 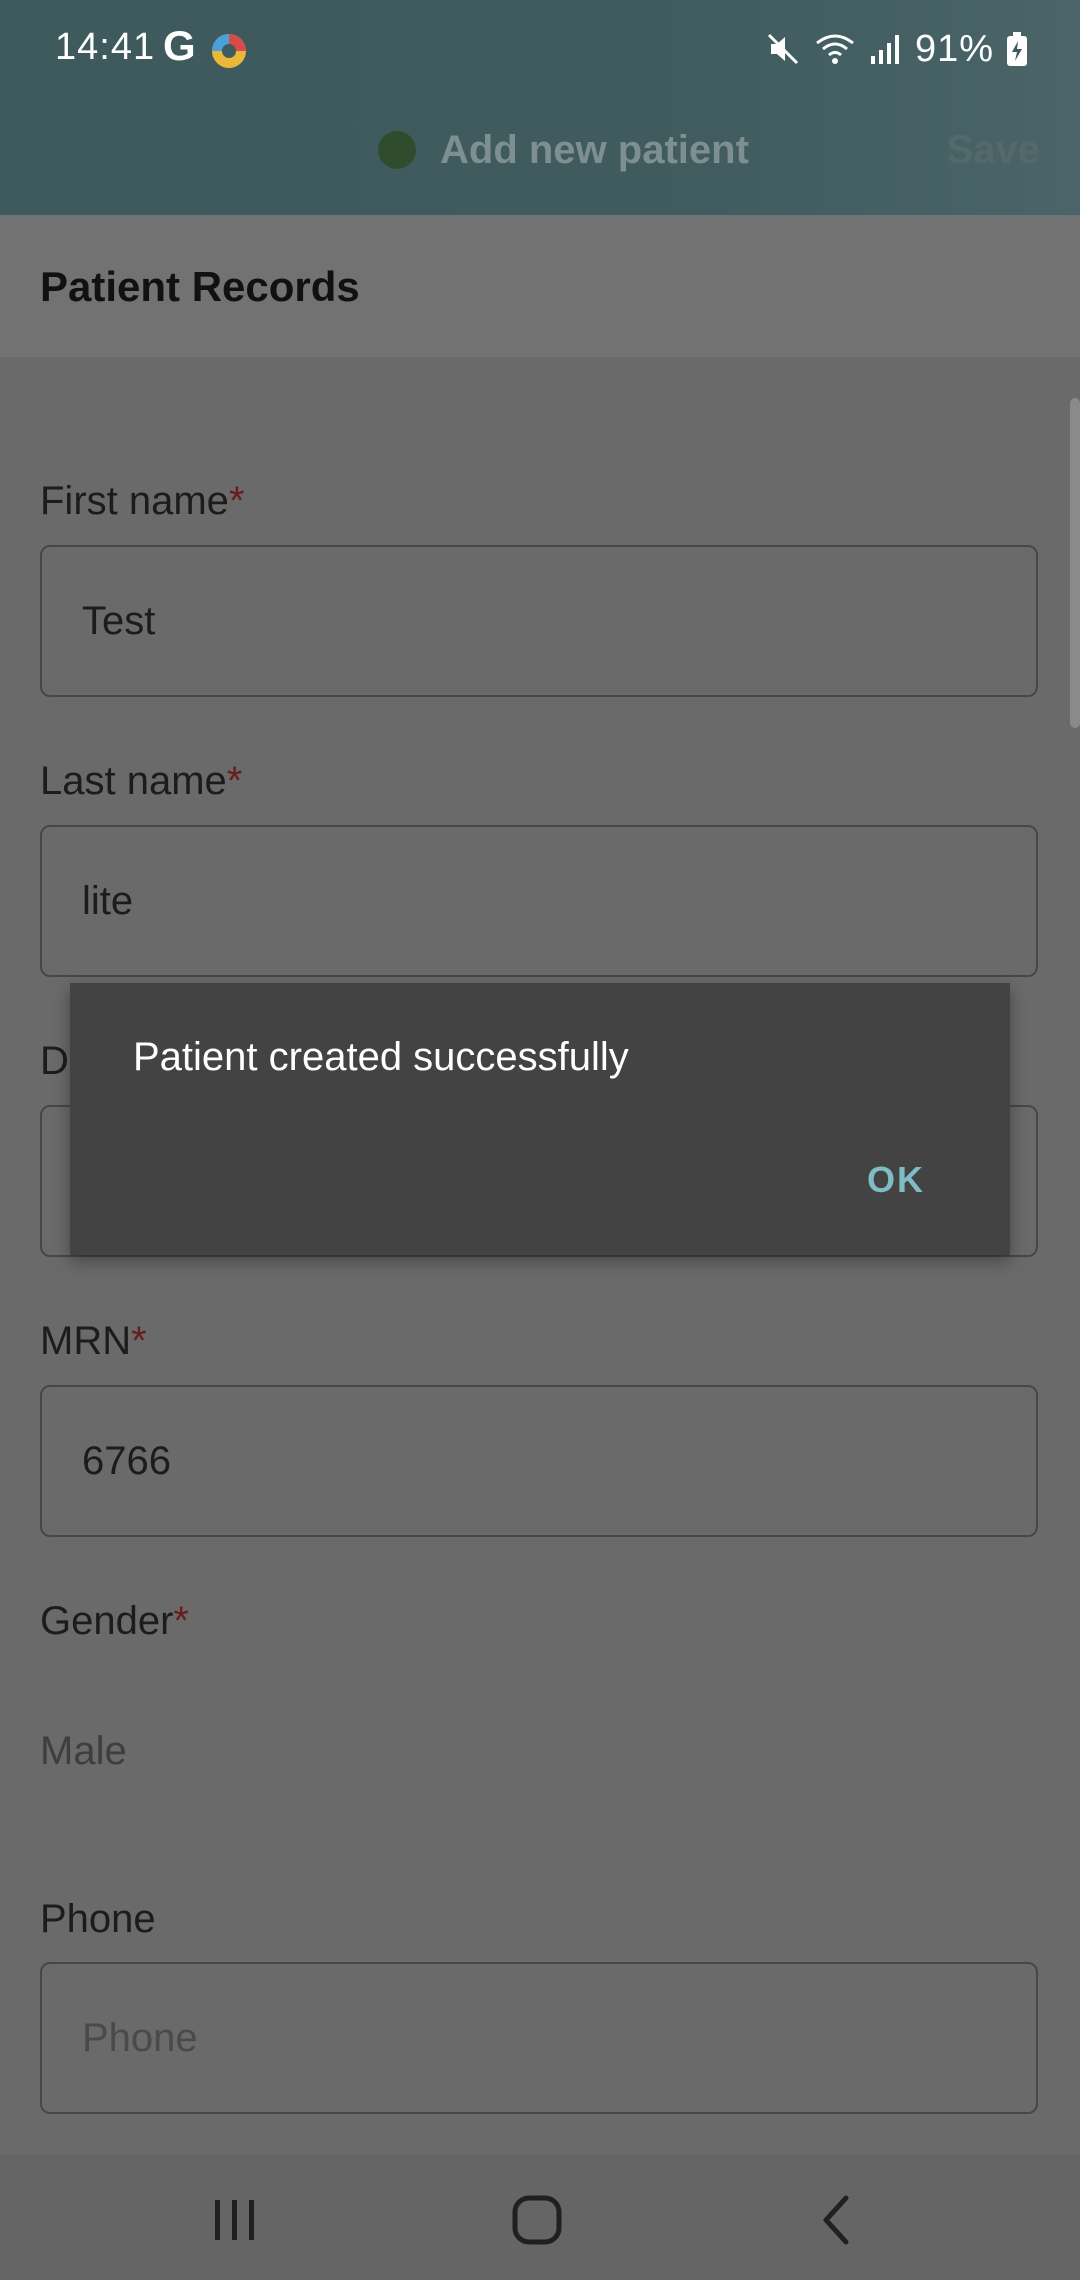 What do you see at coordinates (954, 48) in the screenshot?
I see `battery-percent: 91%` at bounding box center [954, 48].